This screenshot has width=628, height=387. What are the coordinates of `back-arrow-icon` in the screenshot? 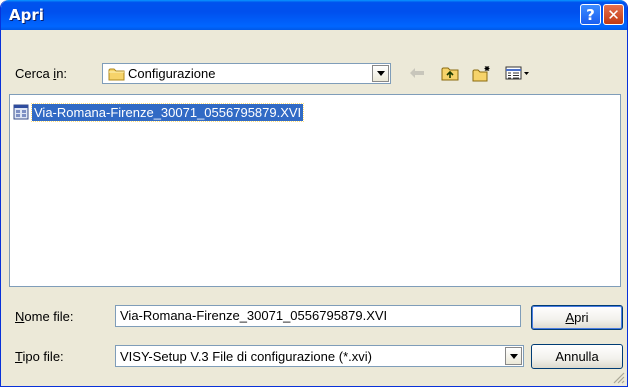 It's located at (417, 73).